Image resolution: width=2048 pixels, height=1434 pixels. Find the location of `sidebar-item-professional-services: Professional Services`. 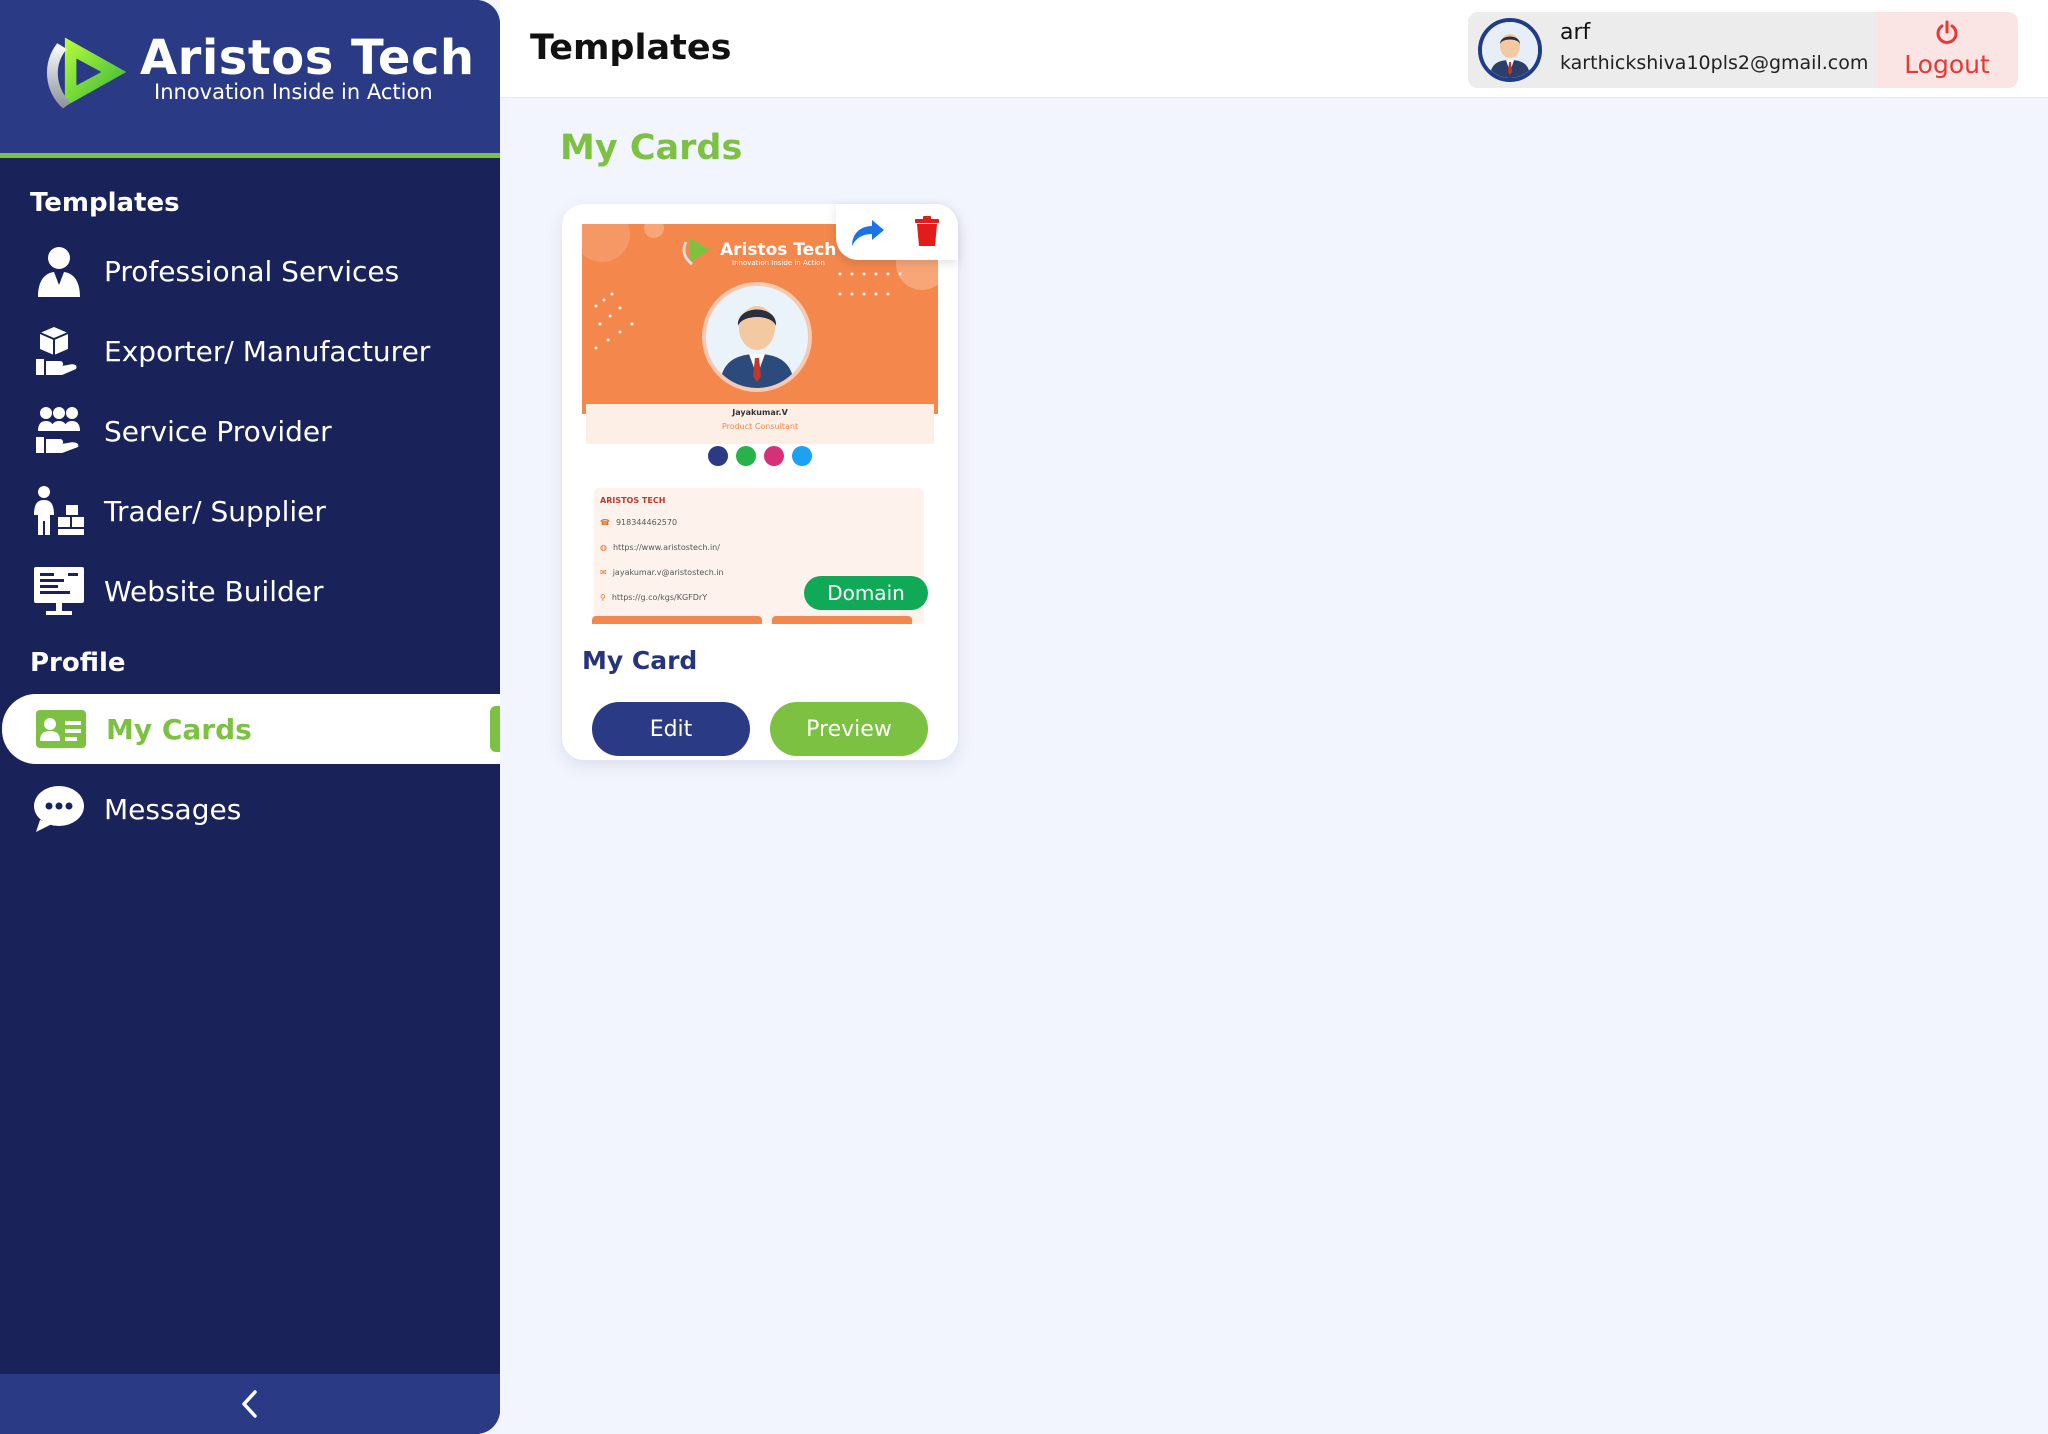

sidebar-item-professional-services: Professional Services is located at coordinates (250, 271).